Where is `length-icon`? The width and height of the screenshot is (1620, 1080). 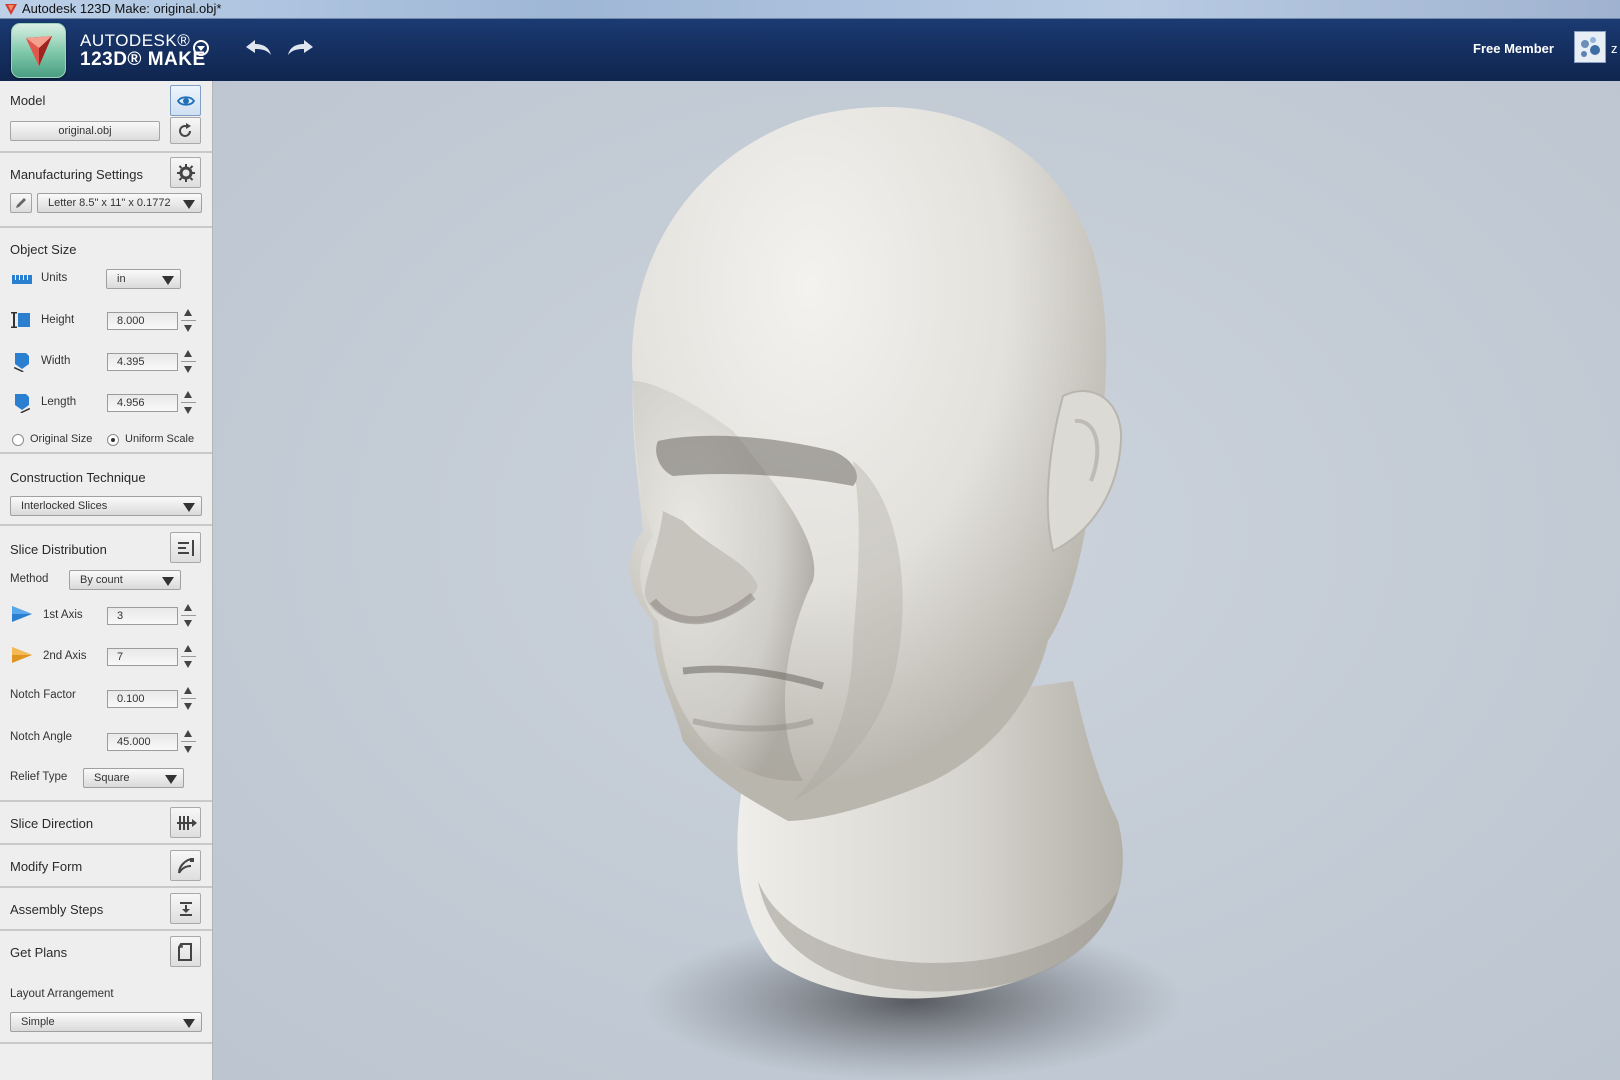 length-icon is located at coordinates (23, 403).